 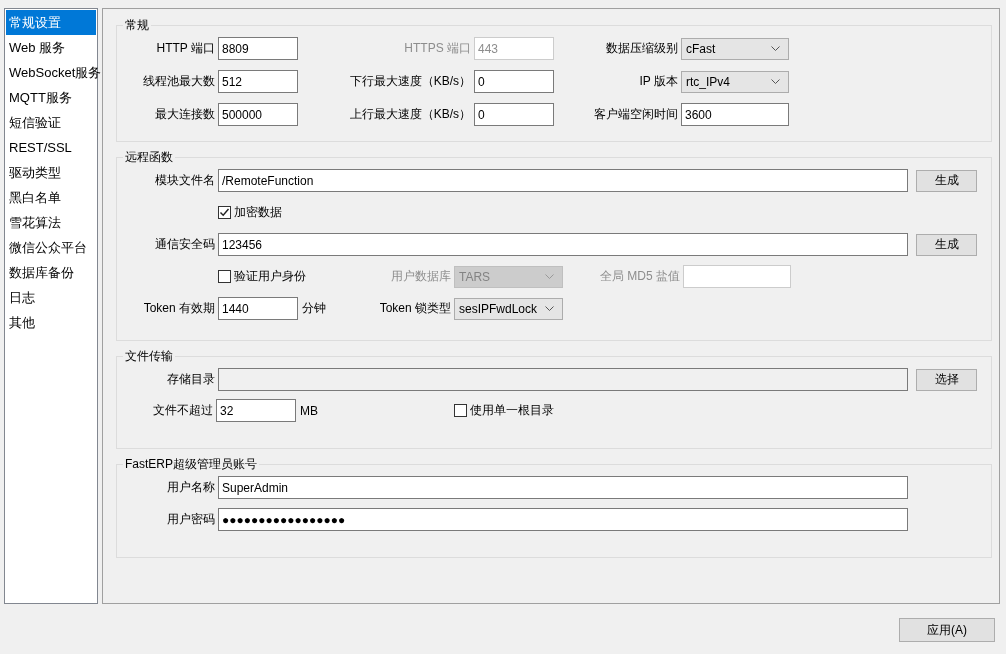 What do you see at coordinates (563, 244) in the screenshot?
I see `input-field: 123456` at bounding box center [563, 244].